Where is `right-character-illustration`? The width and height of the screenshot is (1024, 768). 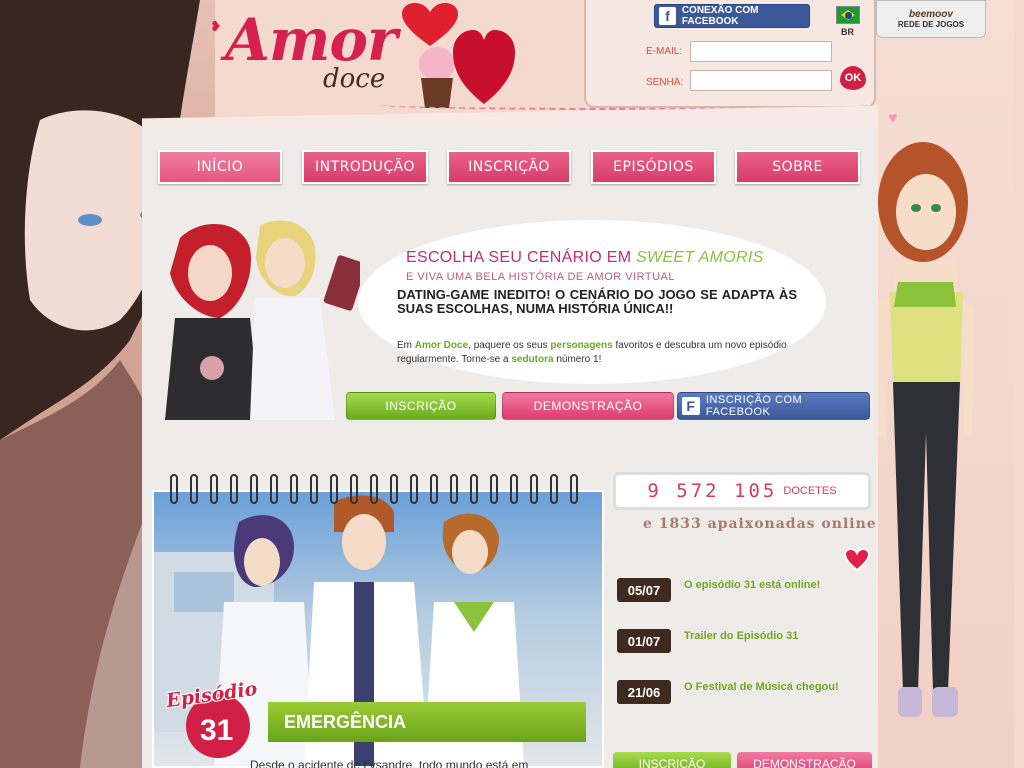 right-character-illustration is located at coordinates (924, 429).